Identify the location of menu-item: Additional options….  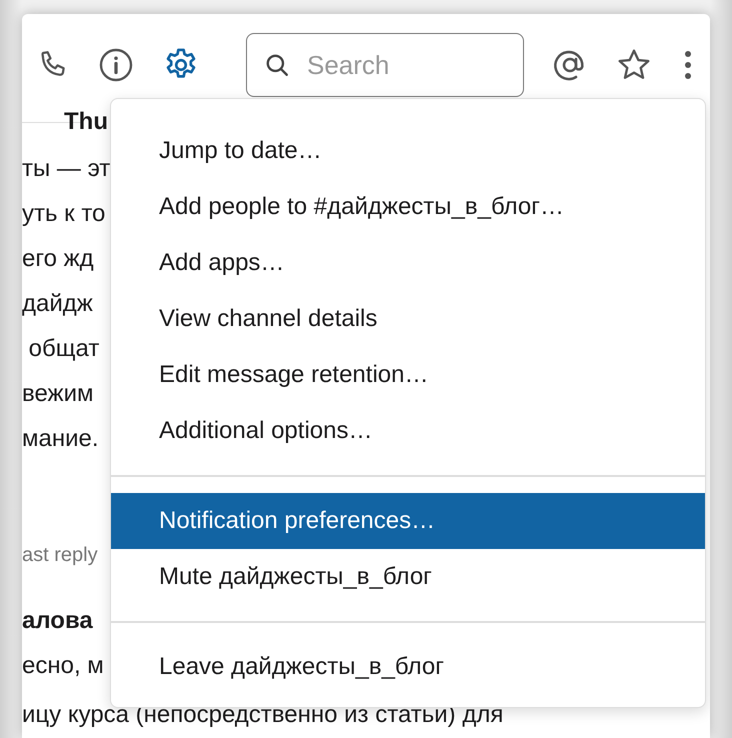
(408, 431).